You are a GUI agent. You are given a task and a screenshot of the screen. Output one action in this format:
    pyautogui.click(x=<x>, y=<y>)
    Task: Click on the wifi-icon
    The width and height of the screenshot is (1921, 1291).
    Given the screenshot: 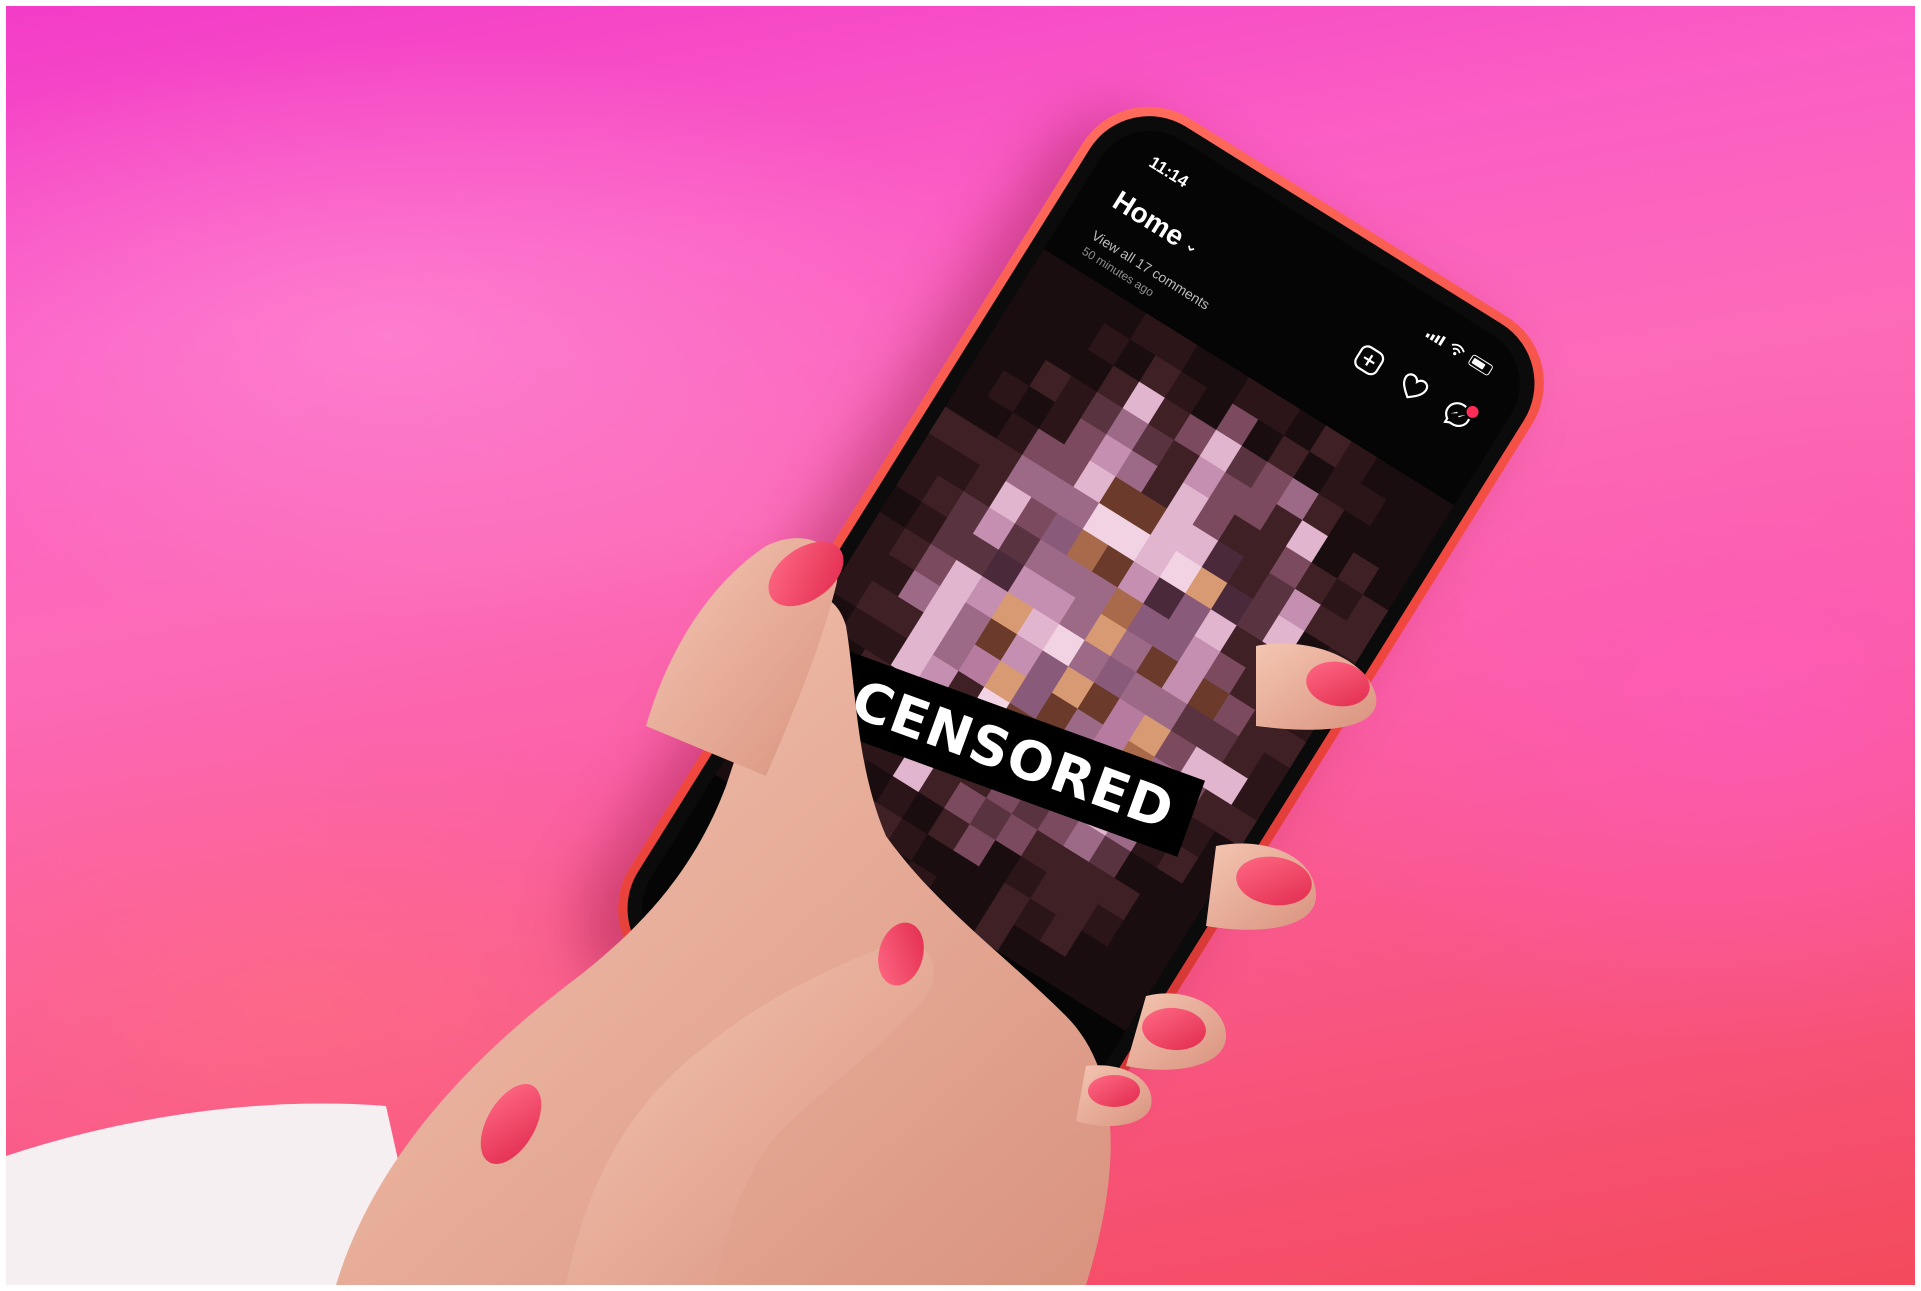 What is the action you would take?
    pyautogui.click(x=1458, y=349)
    